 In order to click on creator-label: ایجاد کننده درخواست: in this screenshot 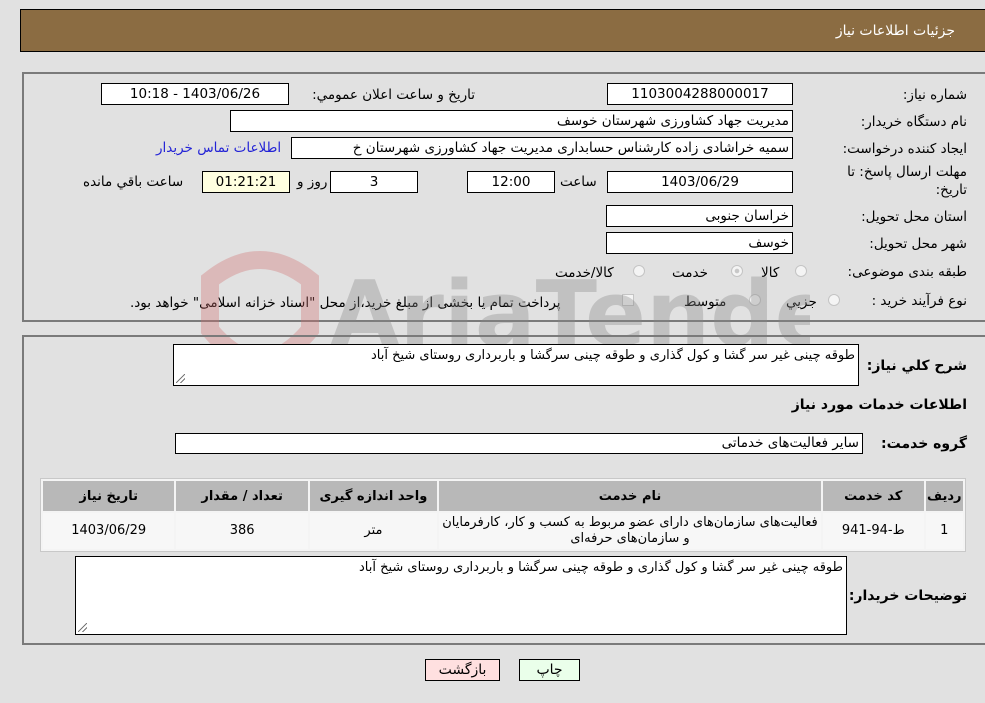, I will do `click(904, 149)`.